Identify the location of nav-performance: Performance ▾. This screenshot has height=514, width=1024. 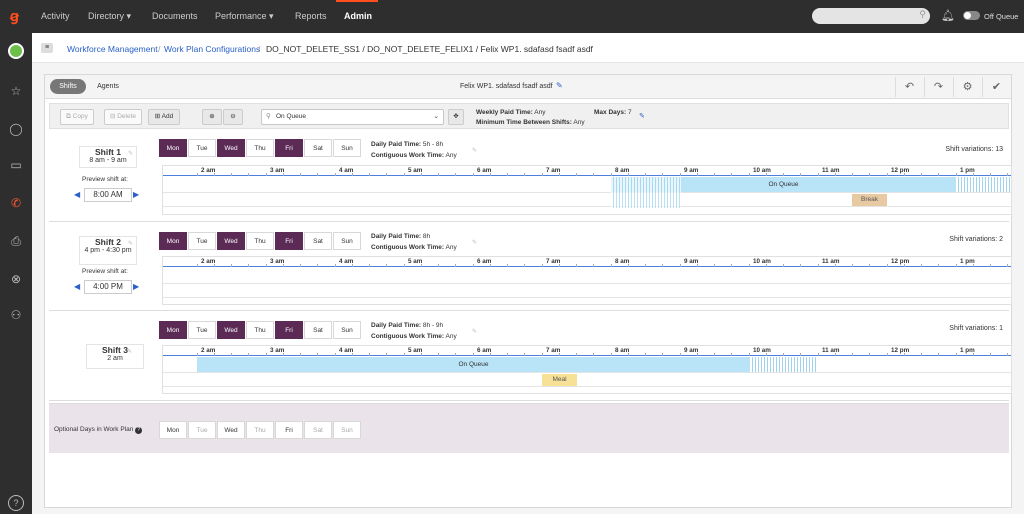
(244, 16).